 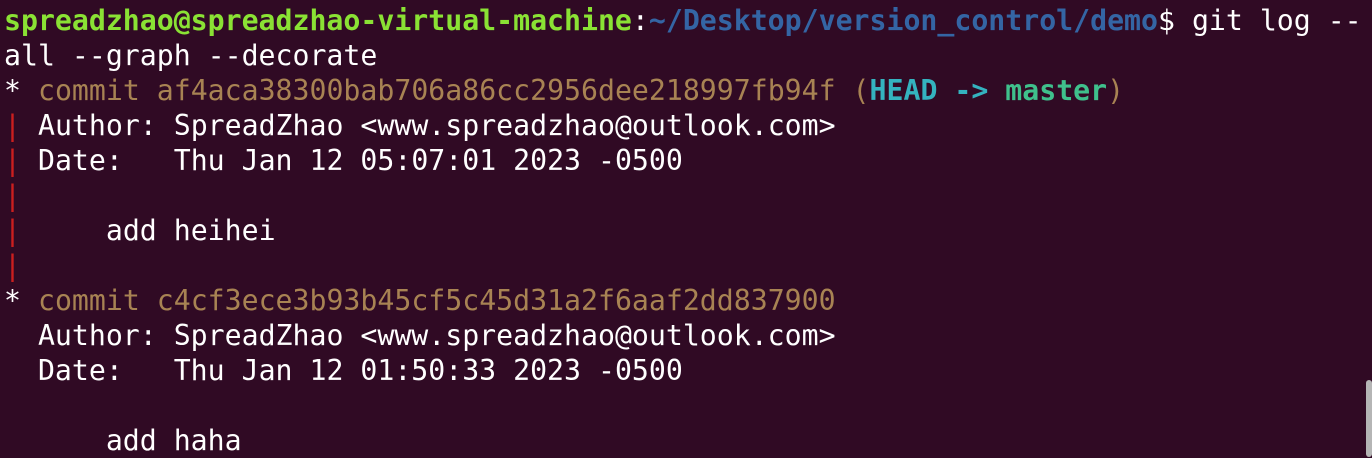 I want to click on prompt-user-host: spreadzhao@spreadzhao-virtual-machine, so click(x=318, y=20).